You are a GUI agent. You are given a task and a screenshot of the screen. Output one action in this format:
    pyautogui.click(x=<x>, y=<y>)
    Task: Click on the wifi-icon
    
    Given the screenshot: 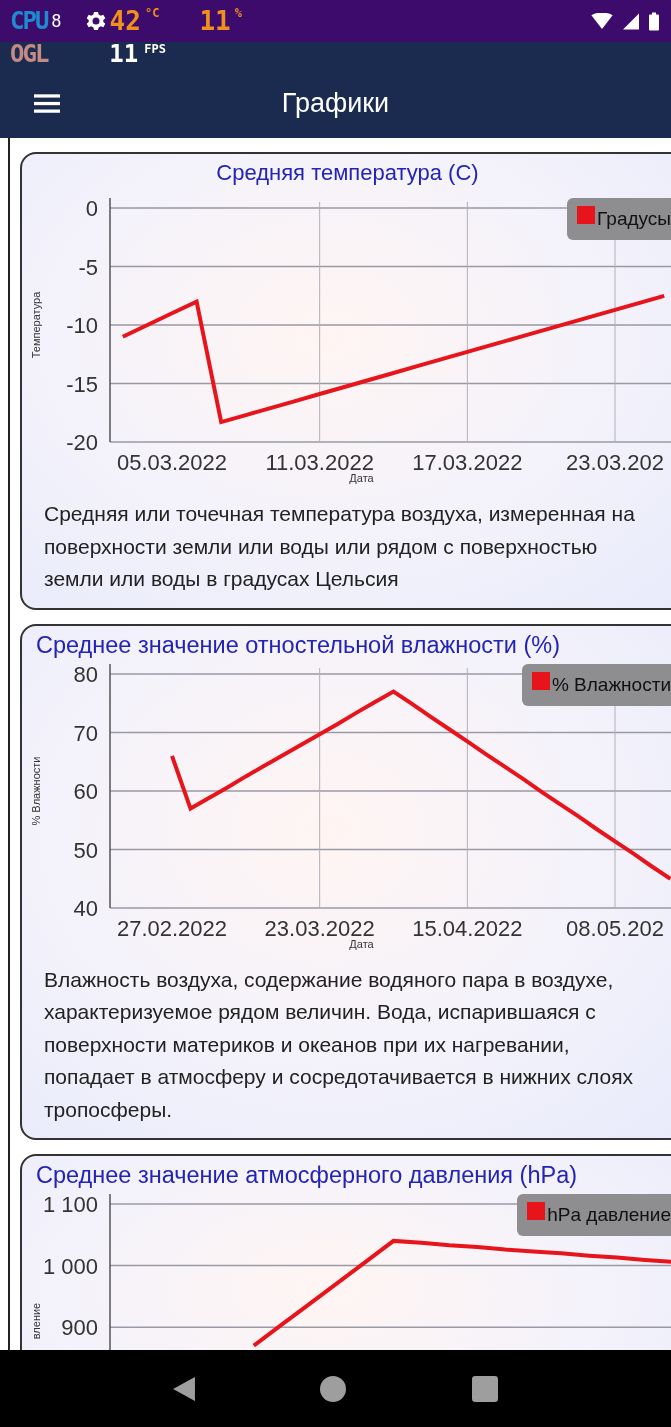 What is the action you would take?
    pyautogui.click(x=602, y=21)
    